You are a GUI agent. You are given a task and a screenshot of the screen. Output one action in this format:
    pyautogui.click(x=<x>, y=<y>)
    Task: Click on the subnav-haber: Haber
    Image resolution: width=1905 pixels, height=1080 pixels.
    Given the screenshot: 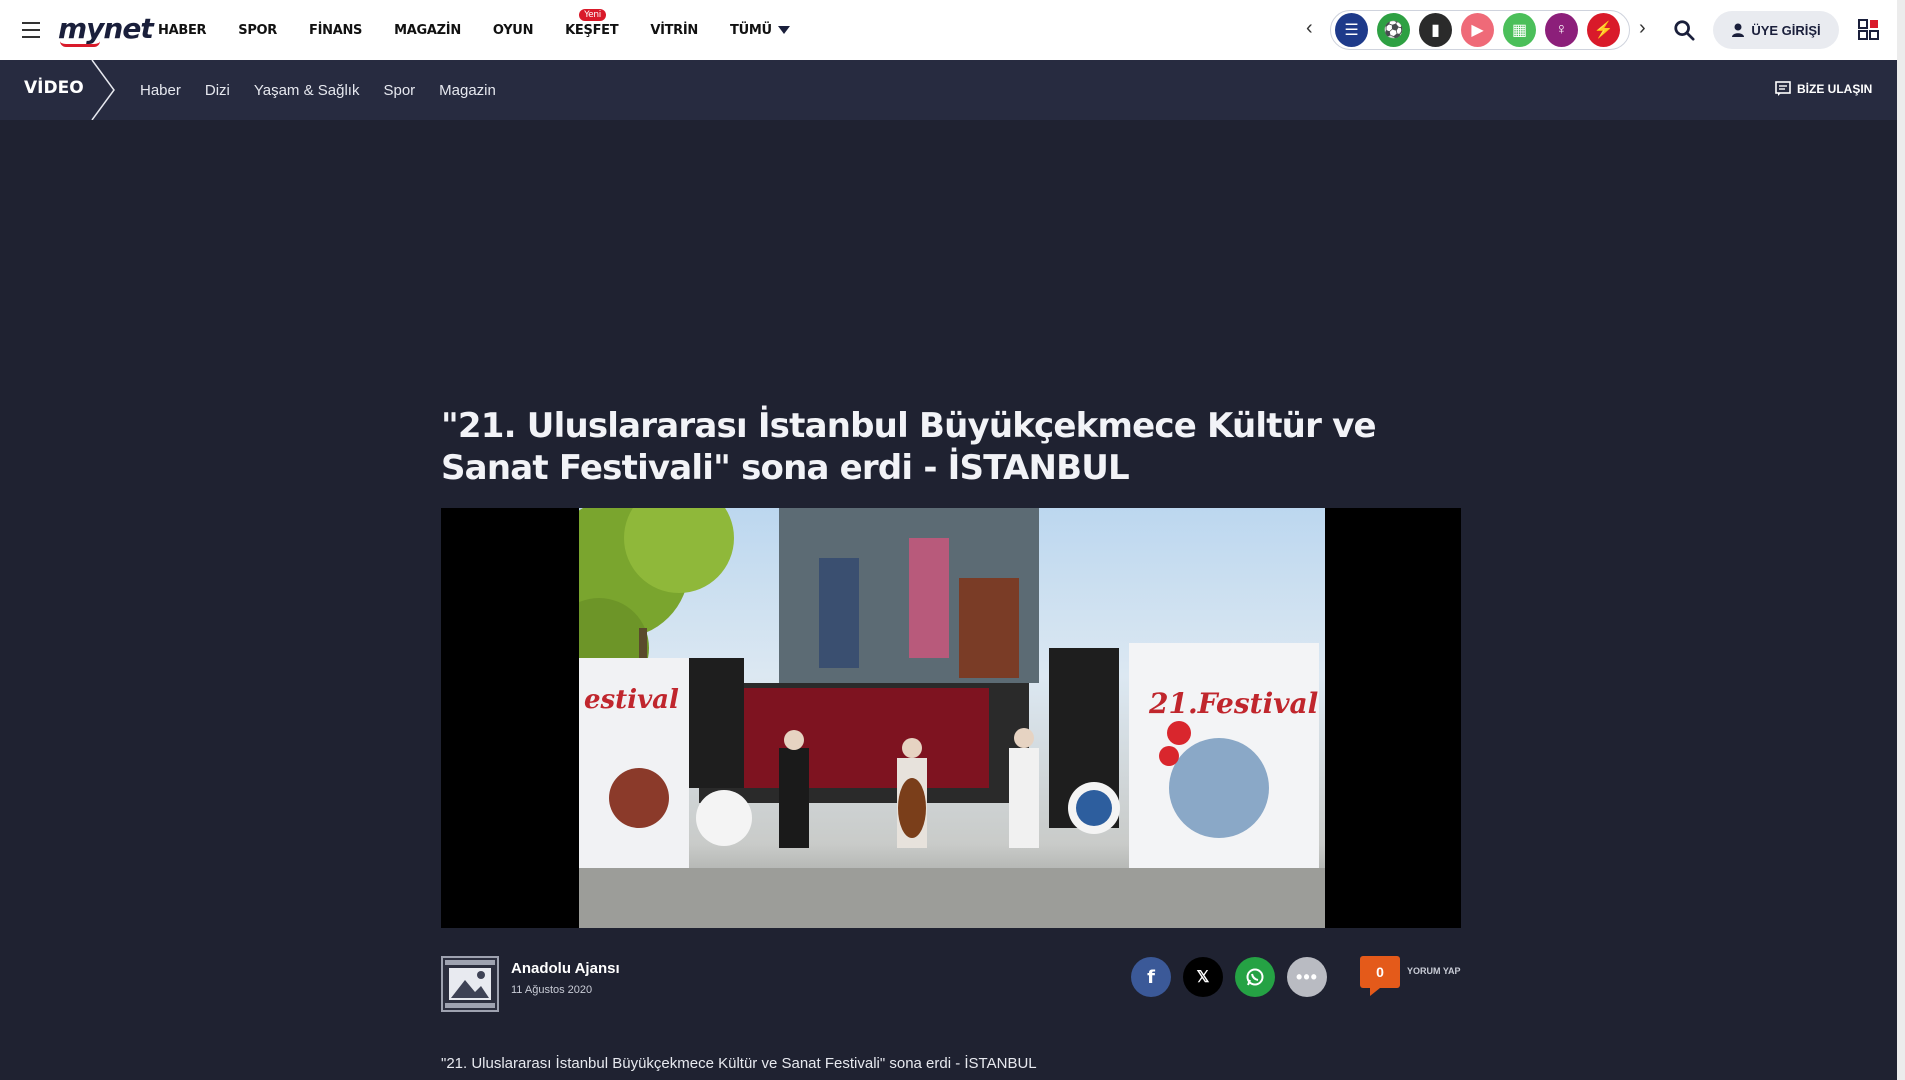 What is the action you would take?
    pyautogui.click(x=160, y=90)
    